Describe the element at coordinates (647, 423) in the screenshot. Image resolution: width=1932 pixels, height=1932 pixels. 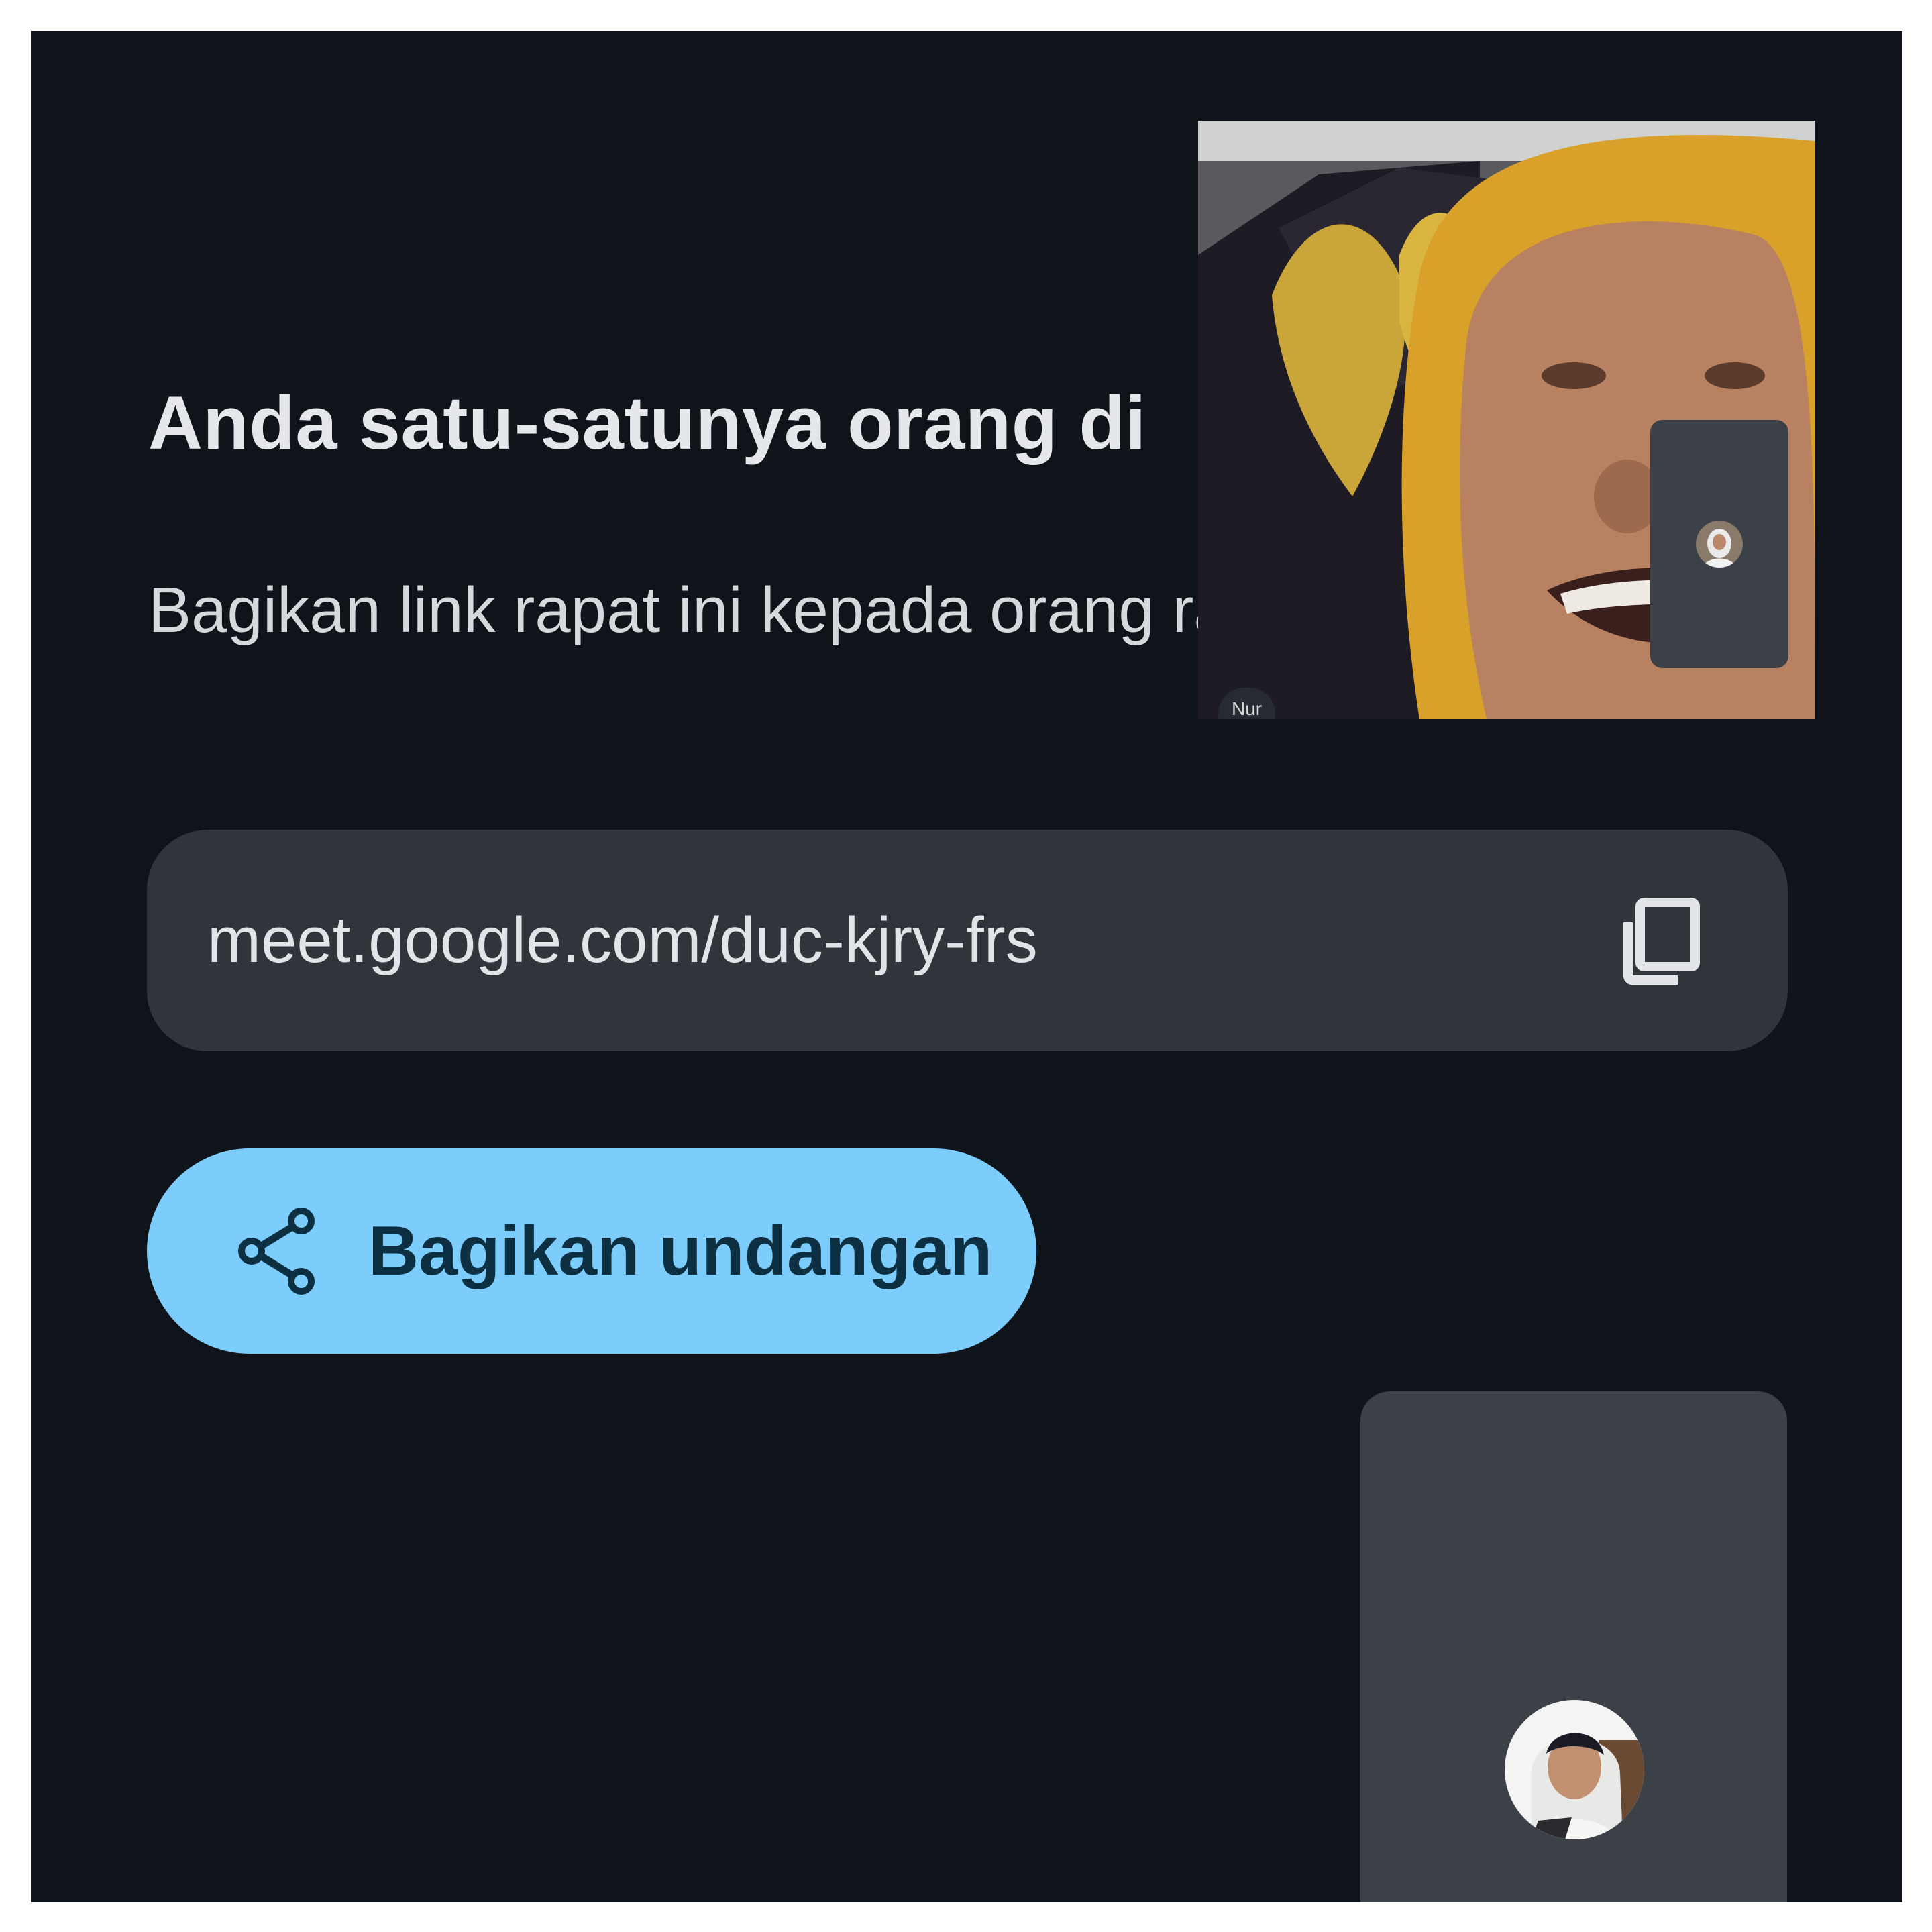
I see `alone-in-meeting-heading: Anda satu-satunya orang di` at that location.